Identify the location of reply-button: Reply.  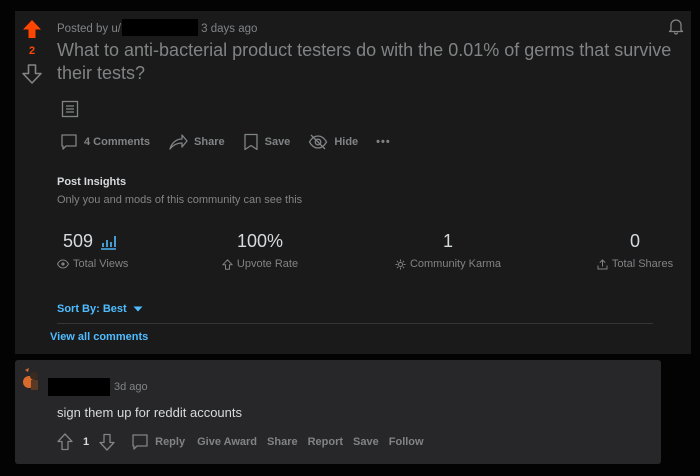
(158, 442).